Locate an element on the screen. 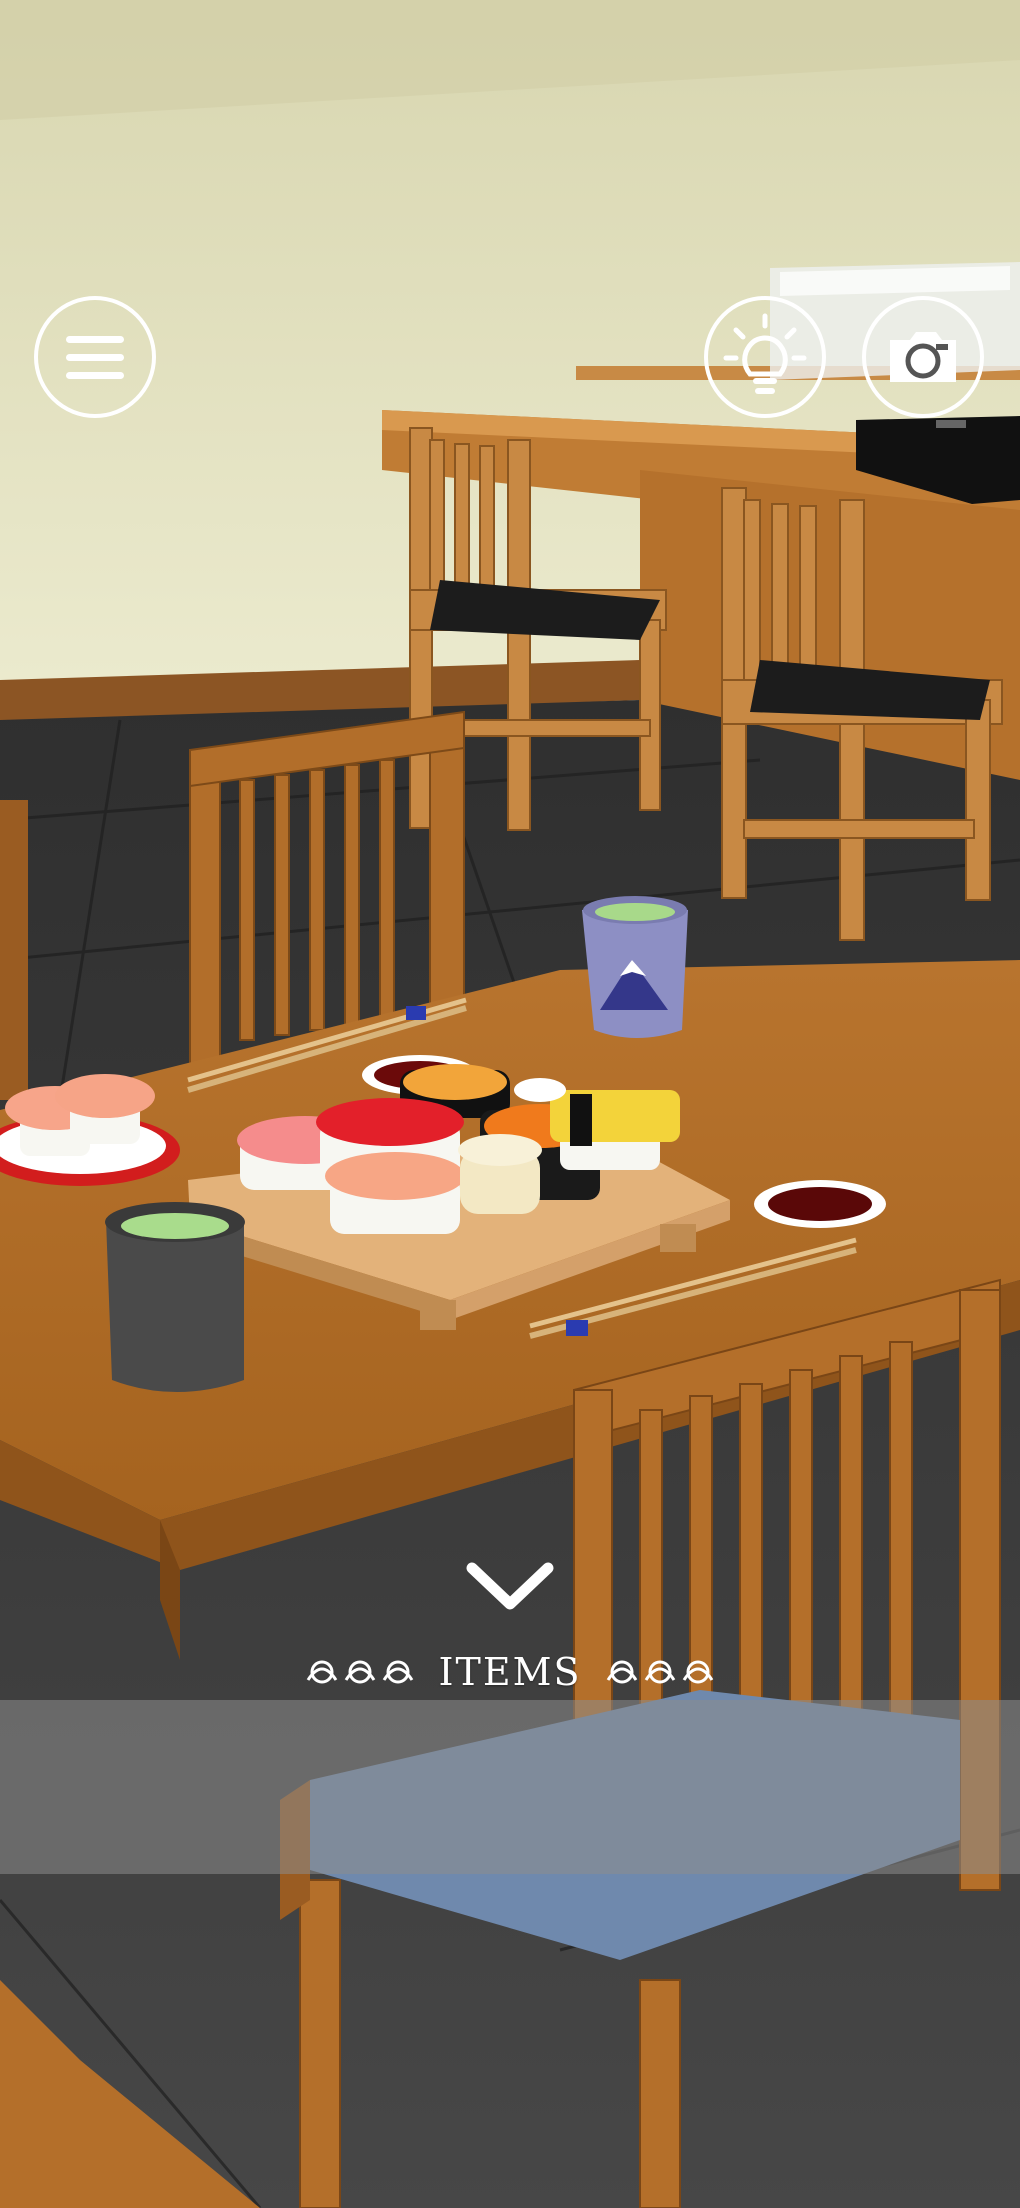 The height and width of the screenshot is (2208, 1020). hamburger-icon is located at coordinates (95, 357).